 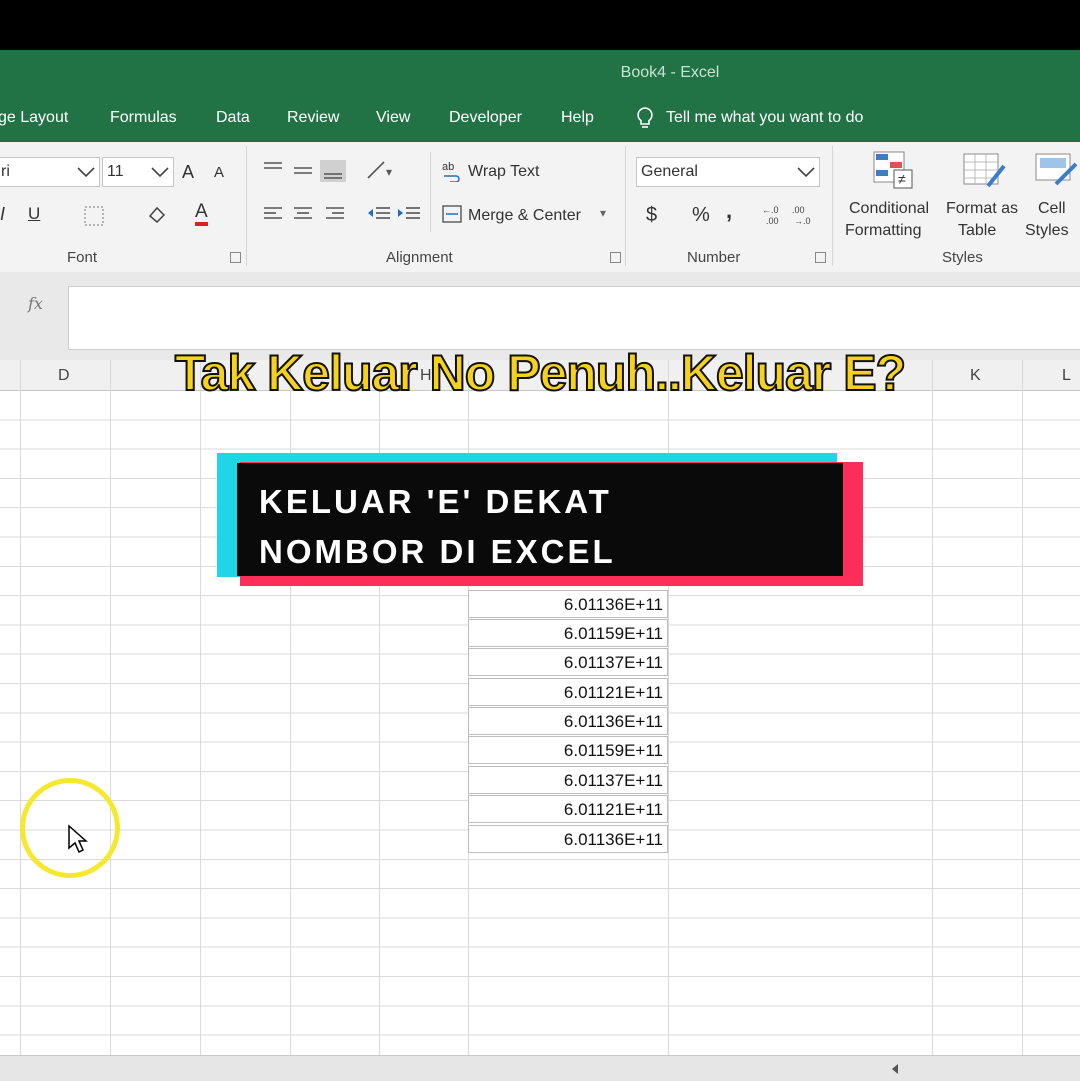 I want to click on alignment-dialog-launcher, so click(x=615, y=257).